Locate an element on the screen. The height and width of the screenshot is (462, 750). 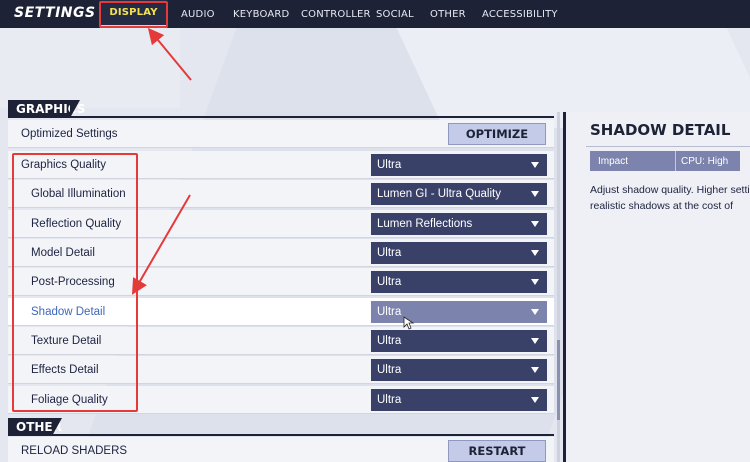
graphics-quality-dropdown: Ultra is located at coordinates (459, 165).